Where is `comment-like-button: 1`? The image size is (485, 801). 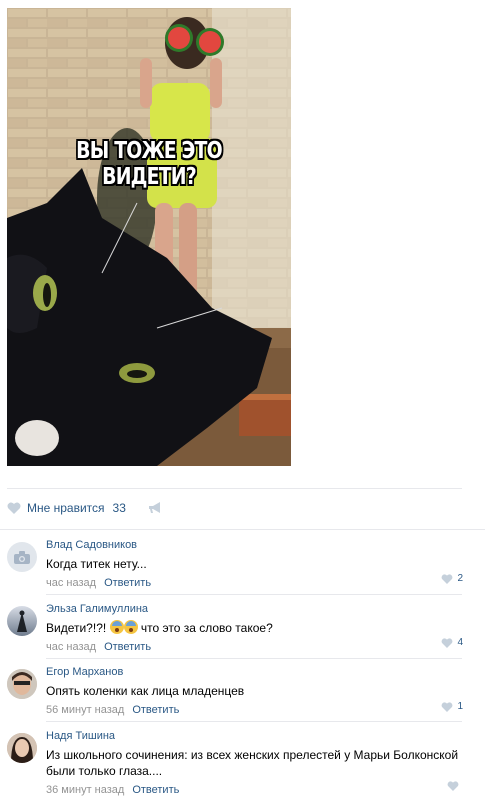
comment-like-button: 1 is located at coordinates (452, 706).